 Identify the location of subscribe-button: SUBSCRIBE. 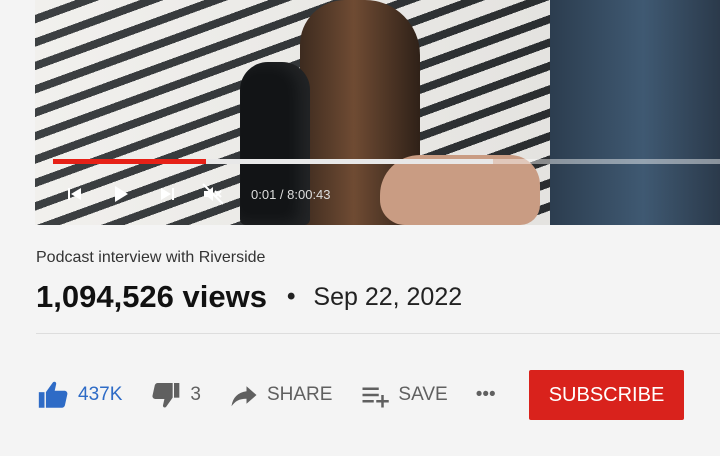
(606, 395).